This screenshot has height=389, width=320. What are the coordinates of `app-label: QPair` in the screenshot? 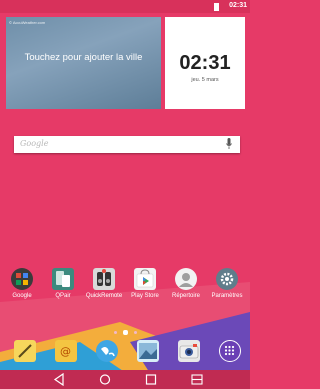 It's located at (63, 296).